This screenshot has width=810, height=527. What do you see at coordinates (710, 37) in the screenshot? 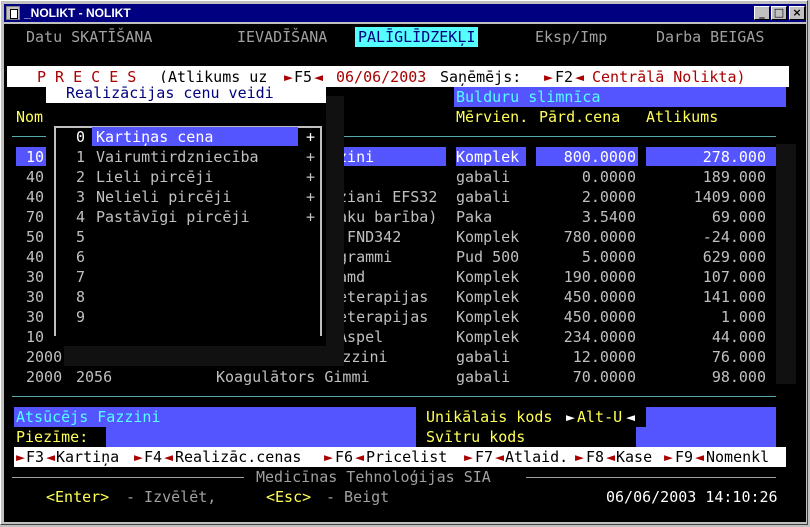
I see `menu-darba-beigas: Darba BEIGAS` at bounding box center [710, 37].